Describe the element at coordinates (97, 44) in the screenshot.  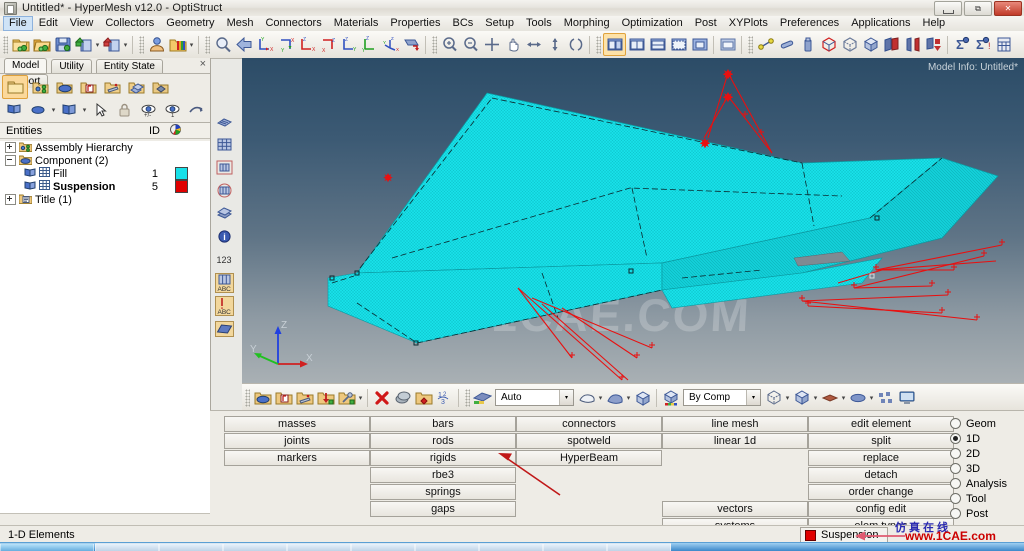
I see `export-solver-dropdown-icon: ▾` at that location.